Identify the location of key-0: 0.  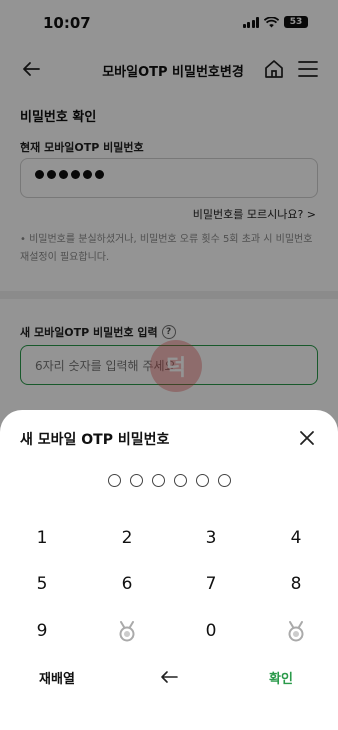
(211, 631).